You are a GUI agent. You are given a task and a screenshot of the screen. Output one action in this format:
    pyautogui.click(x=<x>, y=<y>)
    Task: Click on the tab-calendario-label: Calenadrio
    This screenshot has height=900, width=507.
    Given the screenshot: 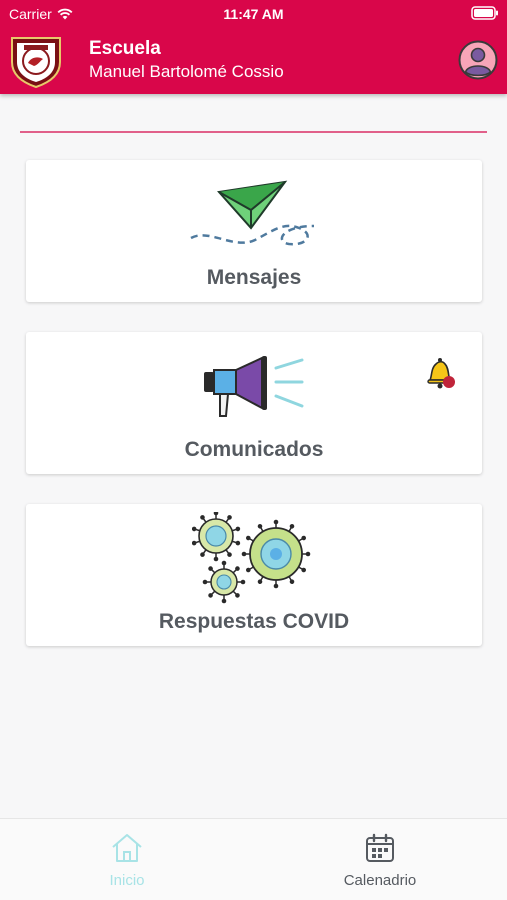 What is the action you would take?
    pyautogui.click(x=380, y=880)
    